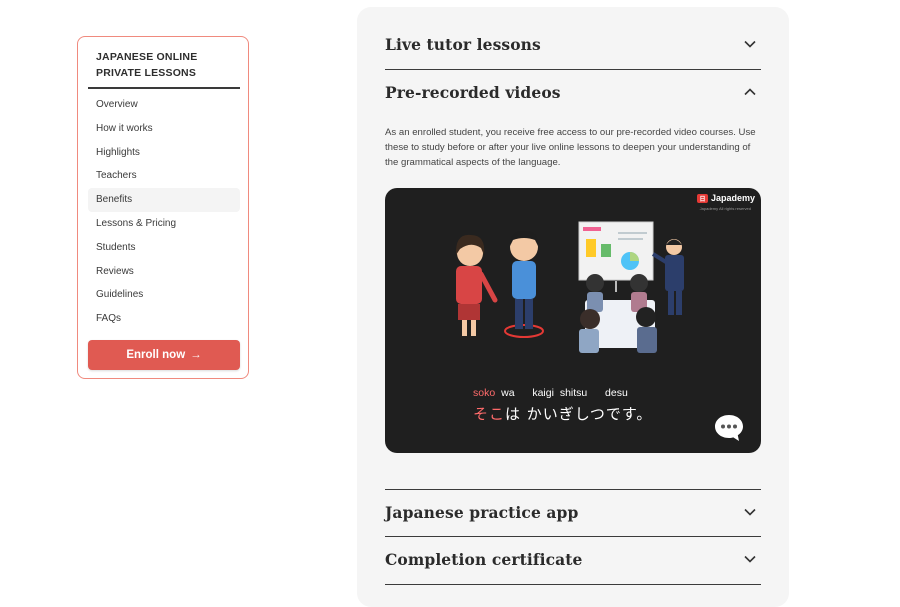  I want to click on man-character-illustration, so click(524, 284).